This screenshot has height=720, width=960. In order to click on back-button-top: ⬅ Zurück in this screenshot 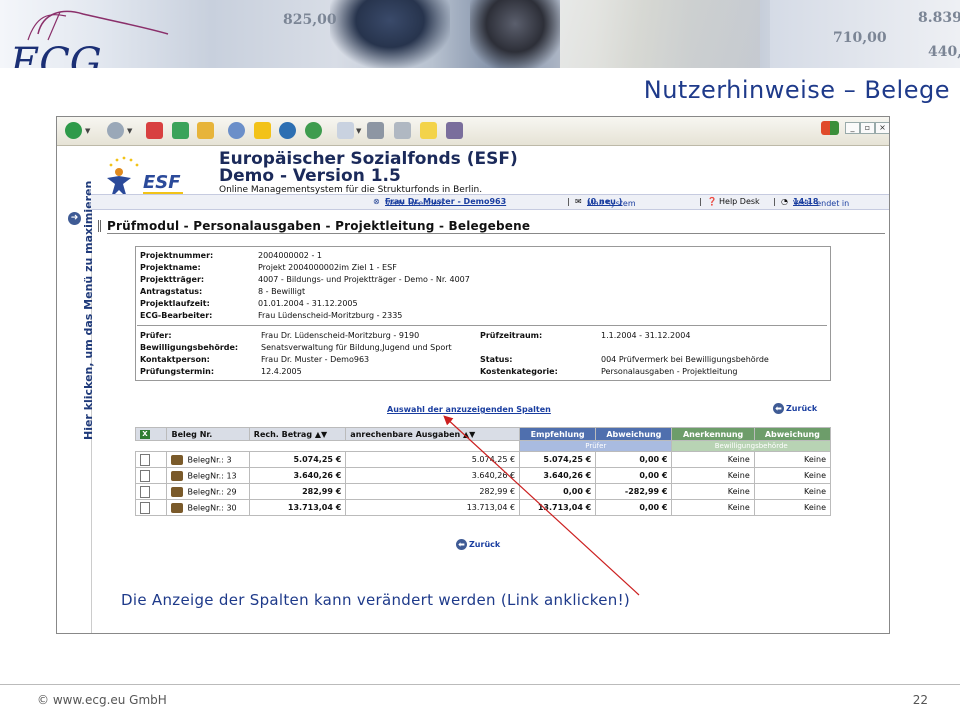, I will do `click(795, 408)`.